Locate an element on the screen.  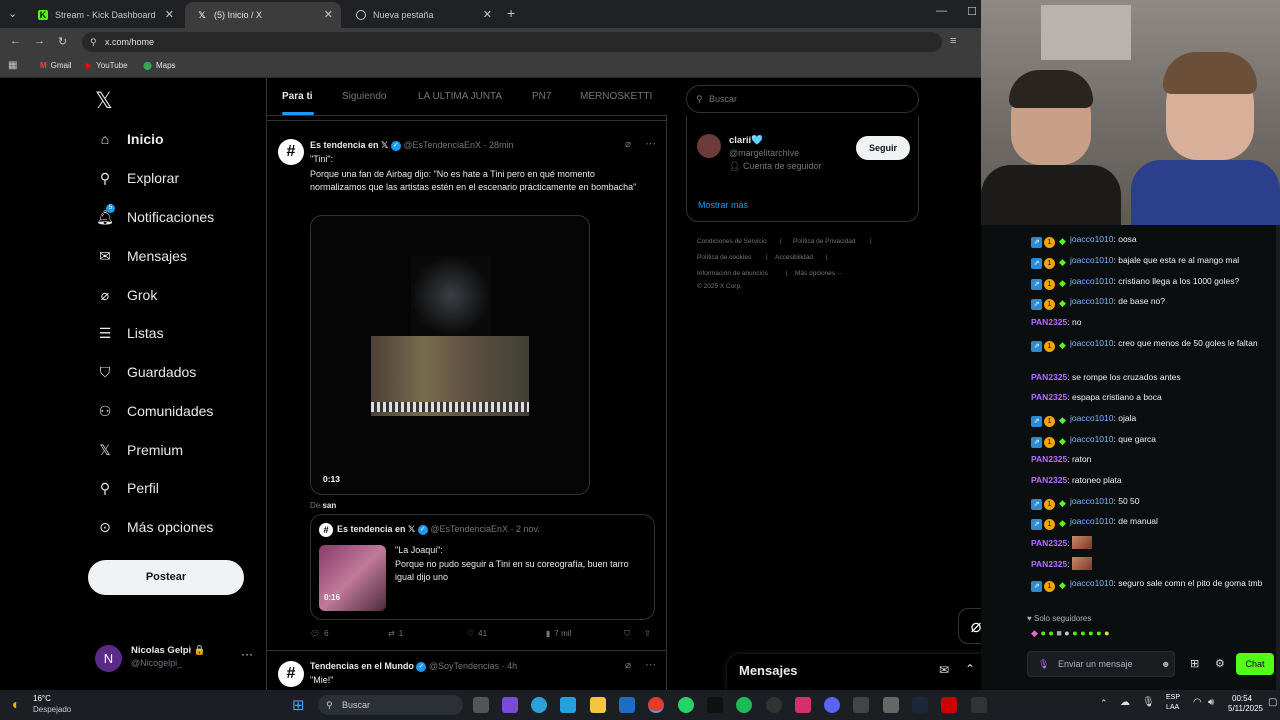
x-logo-icon: 𝕏 is located at coordinates (104, 101).